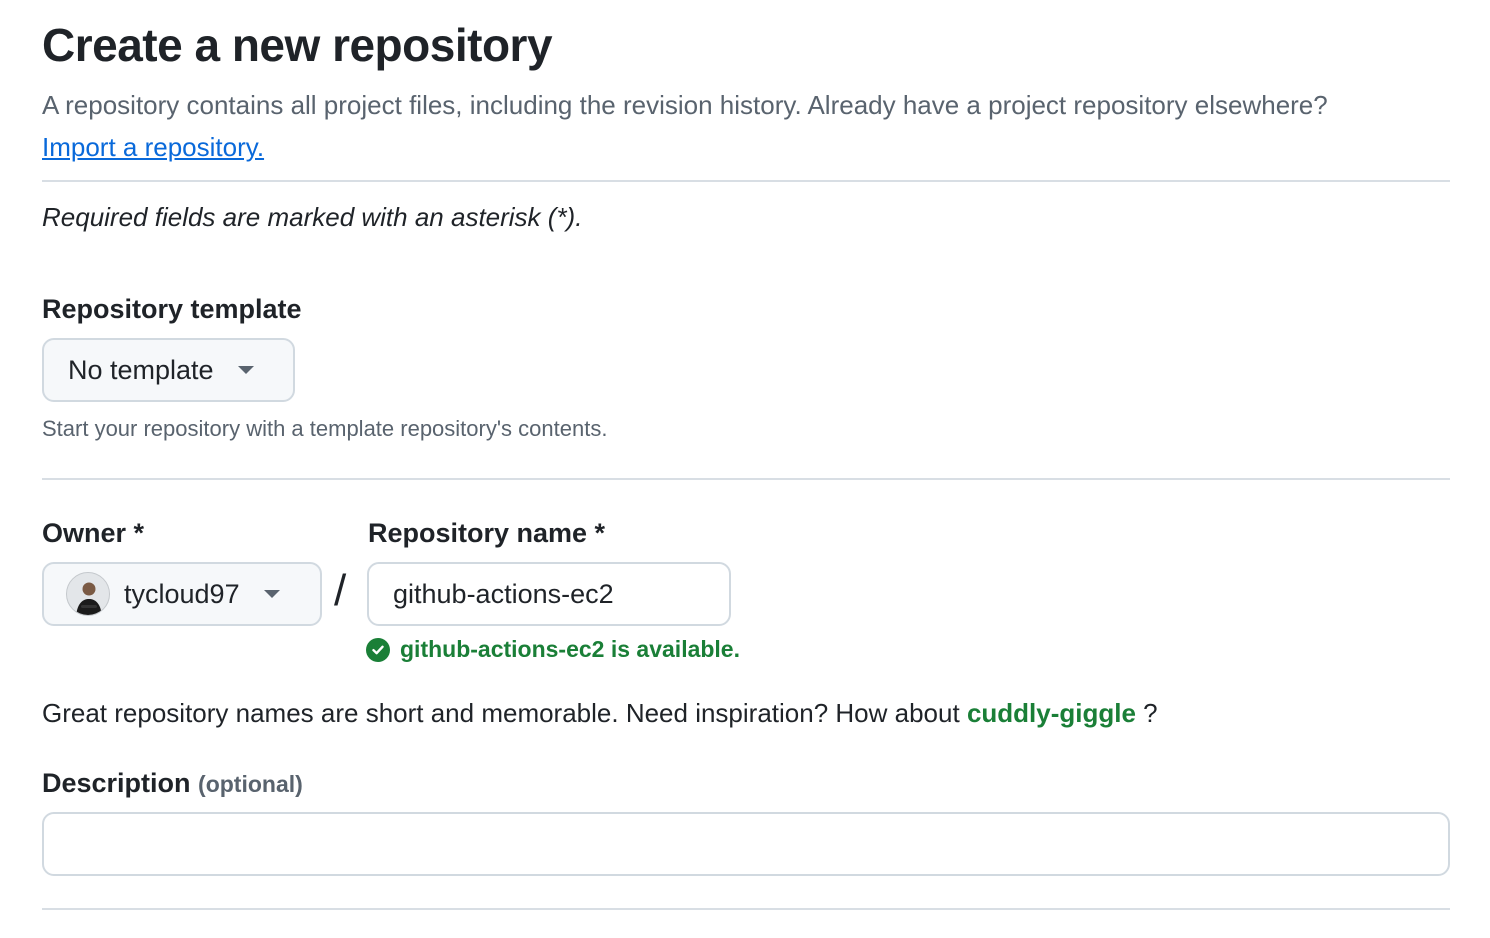  What do you see at coordinates (570, 649) in the screenshot?
I see `availability-text: github-actions-ec2 is available.` at bounding box center [570, 649].